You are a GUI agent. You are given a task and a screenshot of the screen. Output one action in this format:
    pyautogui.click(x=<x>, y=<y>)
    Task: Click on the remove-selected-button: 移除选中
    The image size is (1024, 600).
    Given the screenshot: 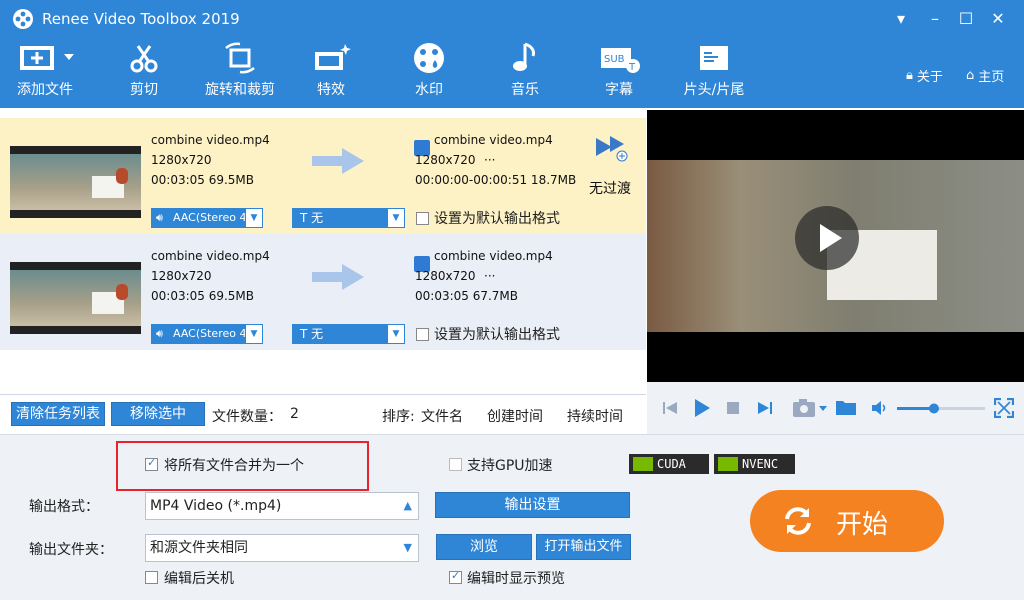 What is the action you would take?
    pyautogui.click(x=158, y=414)
    